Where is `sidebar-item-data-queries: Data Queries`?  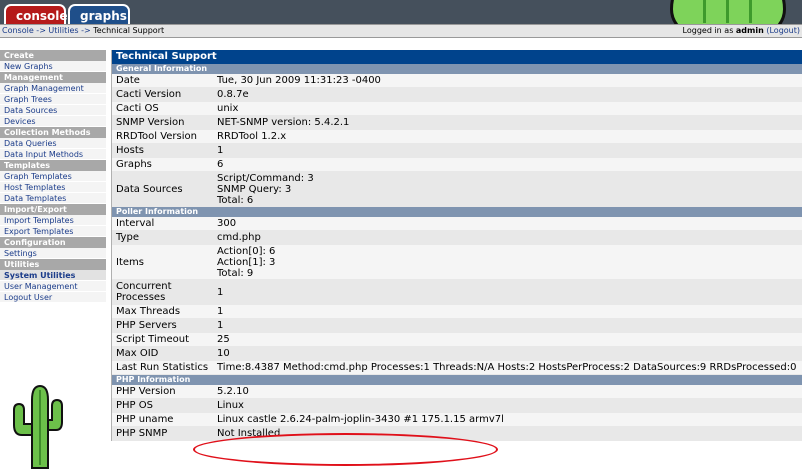
sidebar-item-data-queries: Data Queries is located at coordinates (53, 143).